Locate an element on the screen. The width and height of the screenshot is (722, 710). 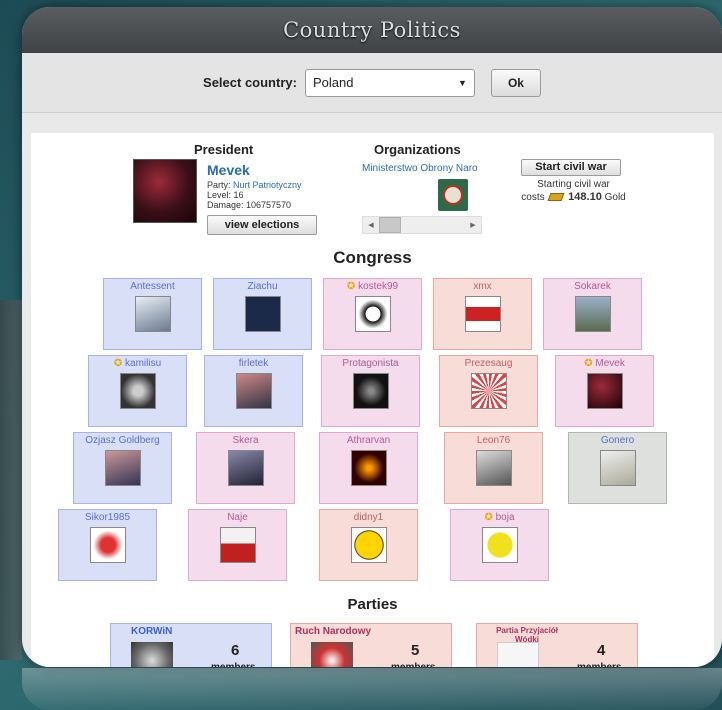
member-name-text: xmx is located at coordinates (482, 286).